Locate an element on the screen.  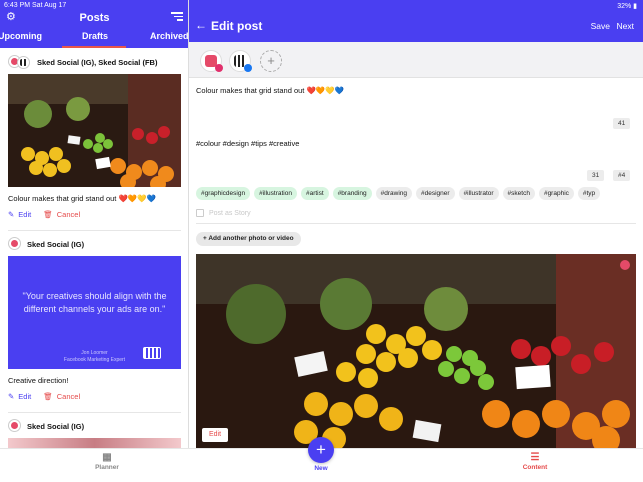
hashtag-chip: #branding is located at coordinates (352, 193).